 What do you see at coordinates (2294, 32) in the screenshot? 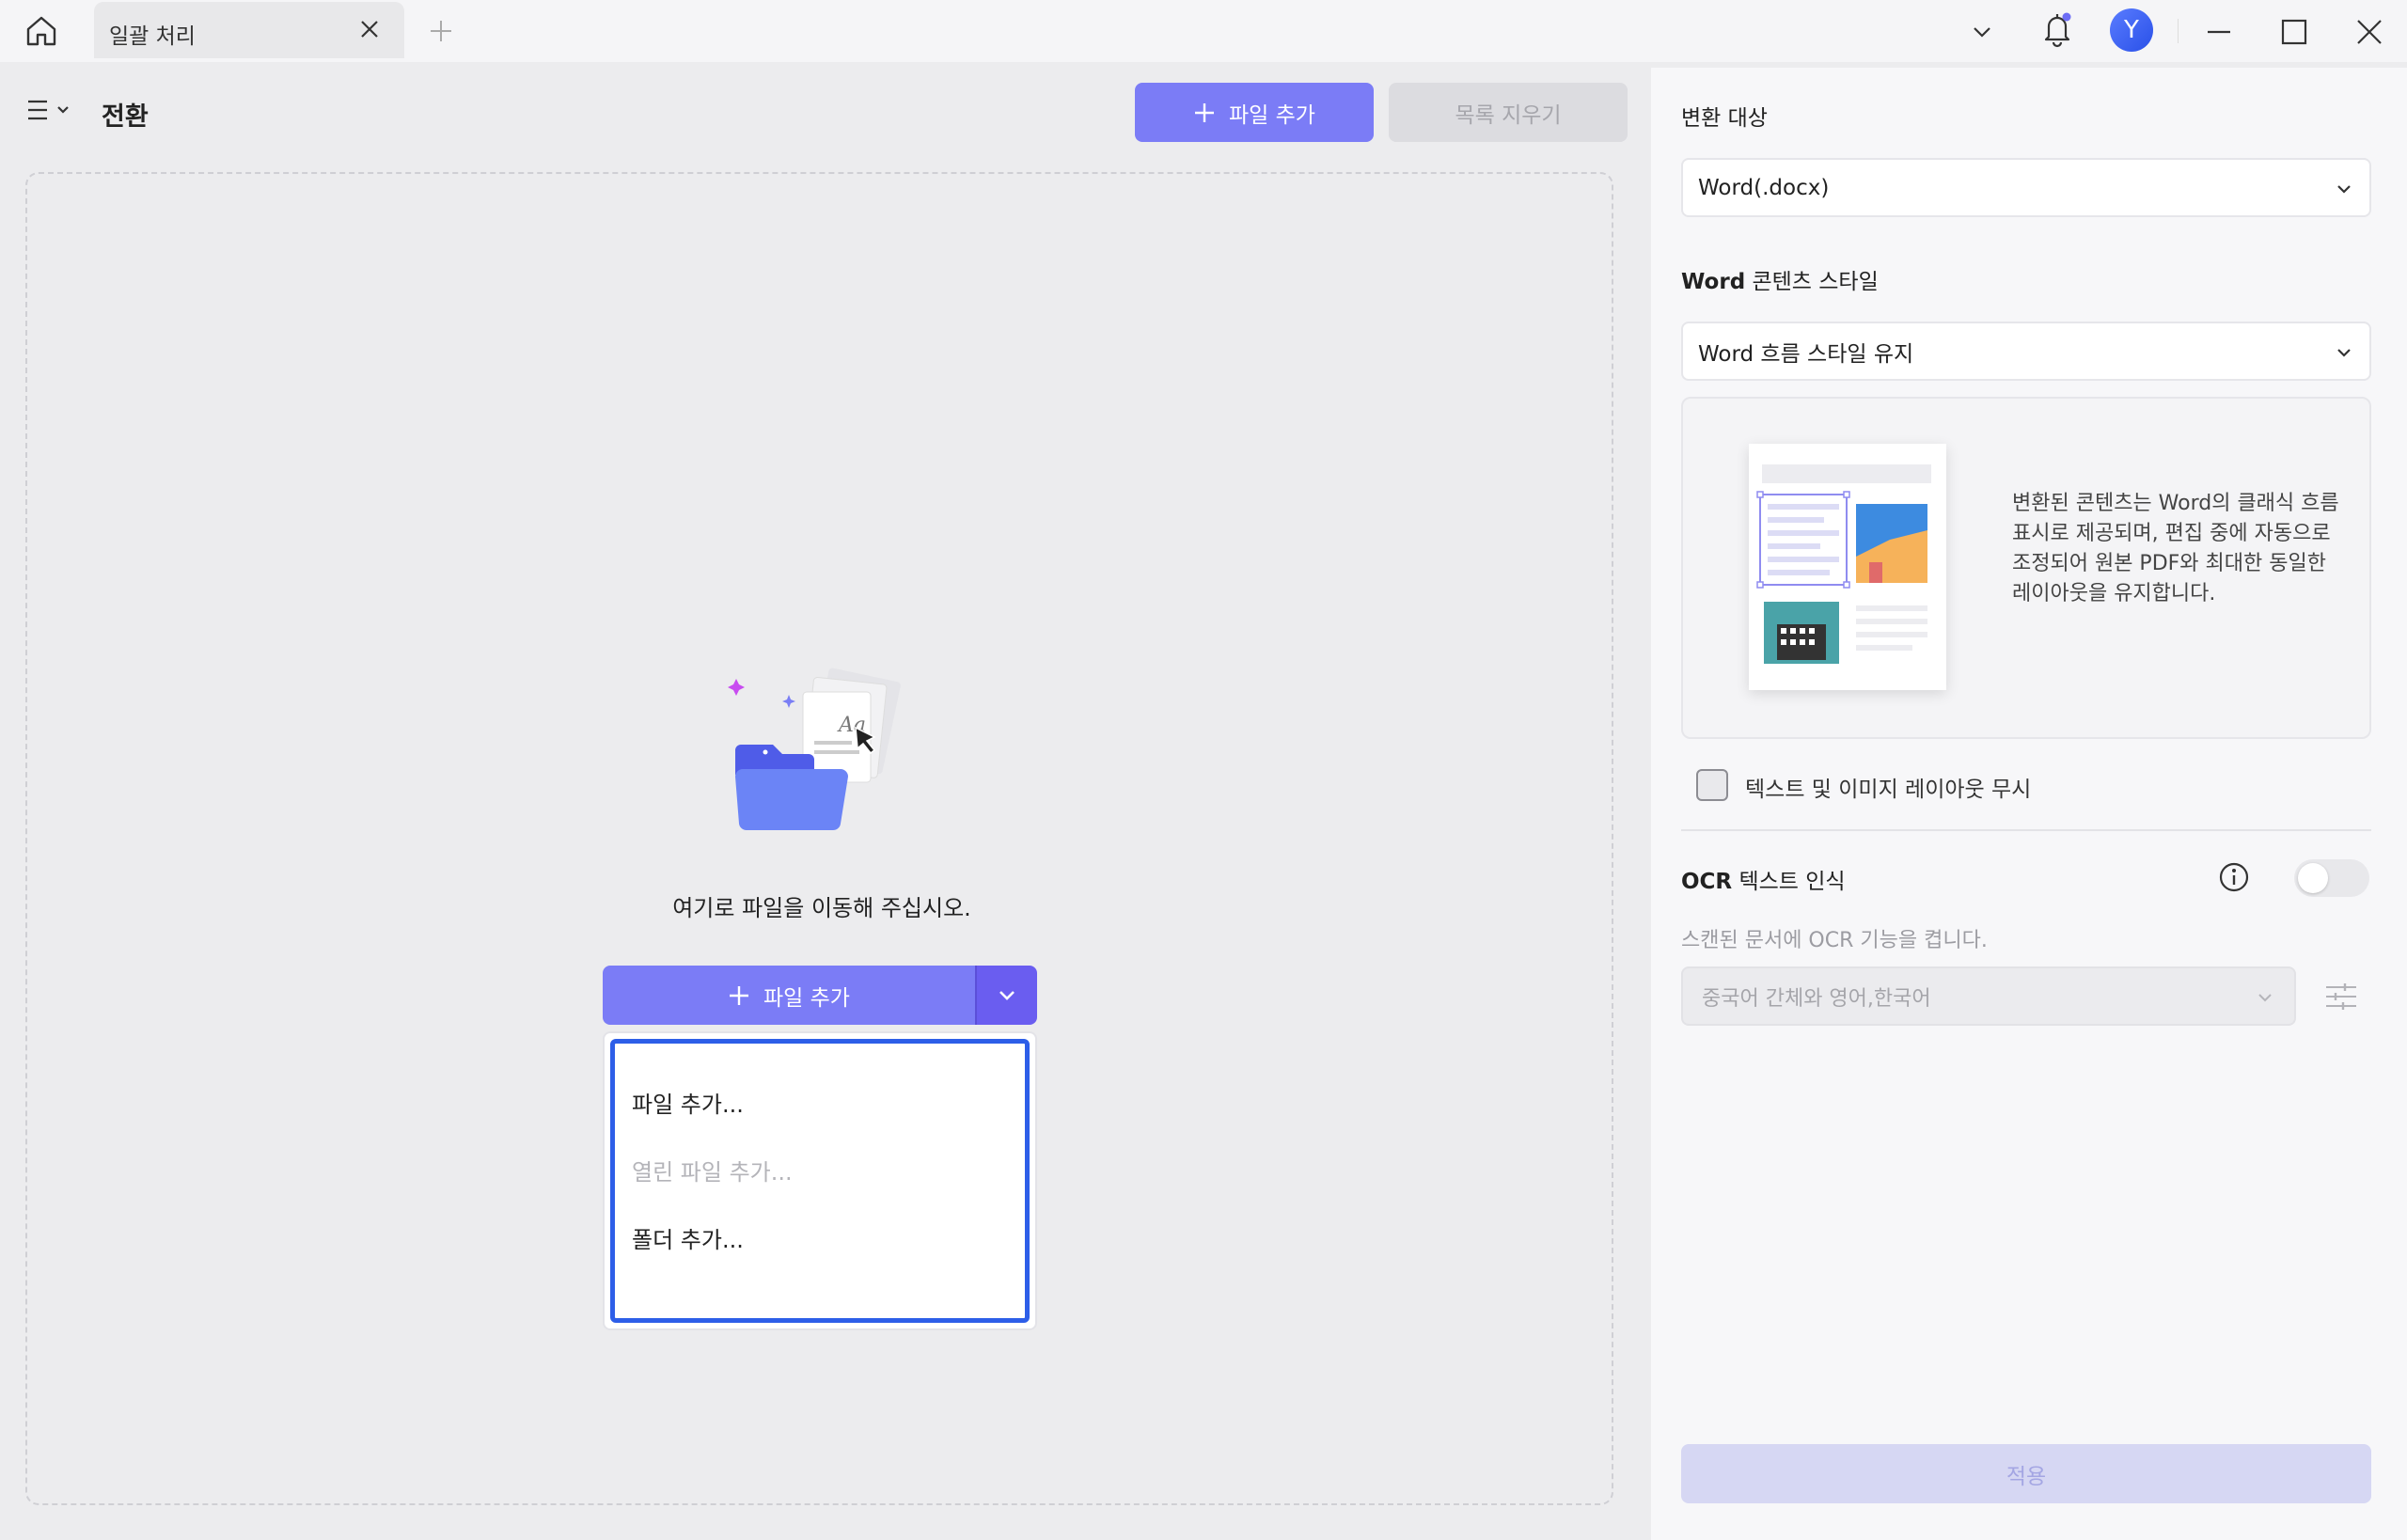
I see `maximize-icon` at bounding box center [2294, 32].